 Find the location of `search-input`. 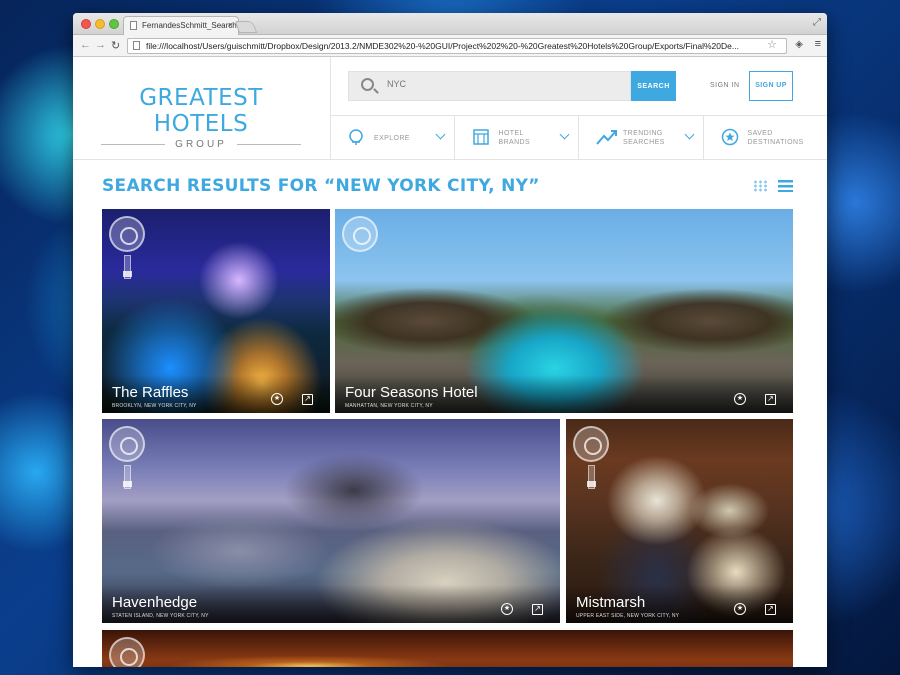

search-input is located at coordinates (497, 84).